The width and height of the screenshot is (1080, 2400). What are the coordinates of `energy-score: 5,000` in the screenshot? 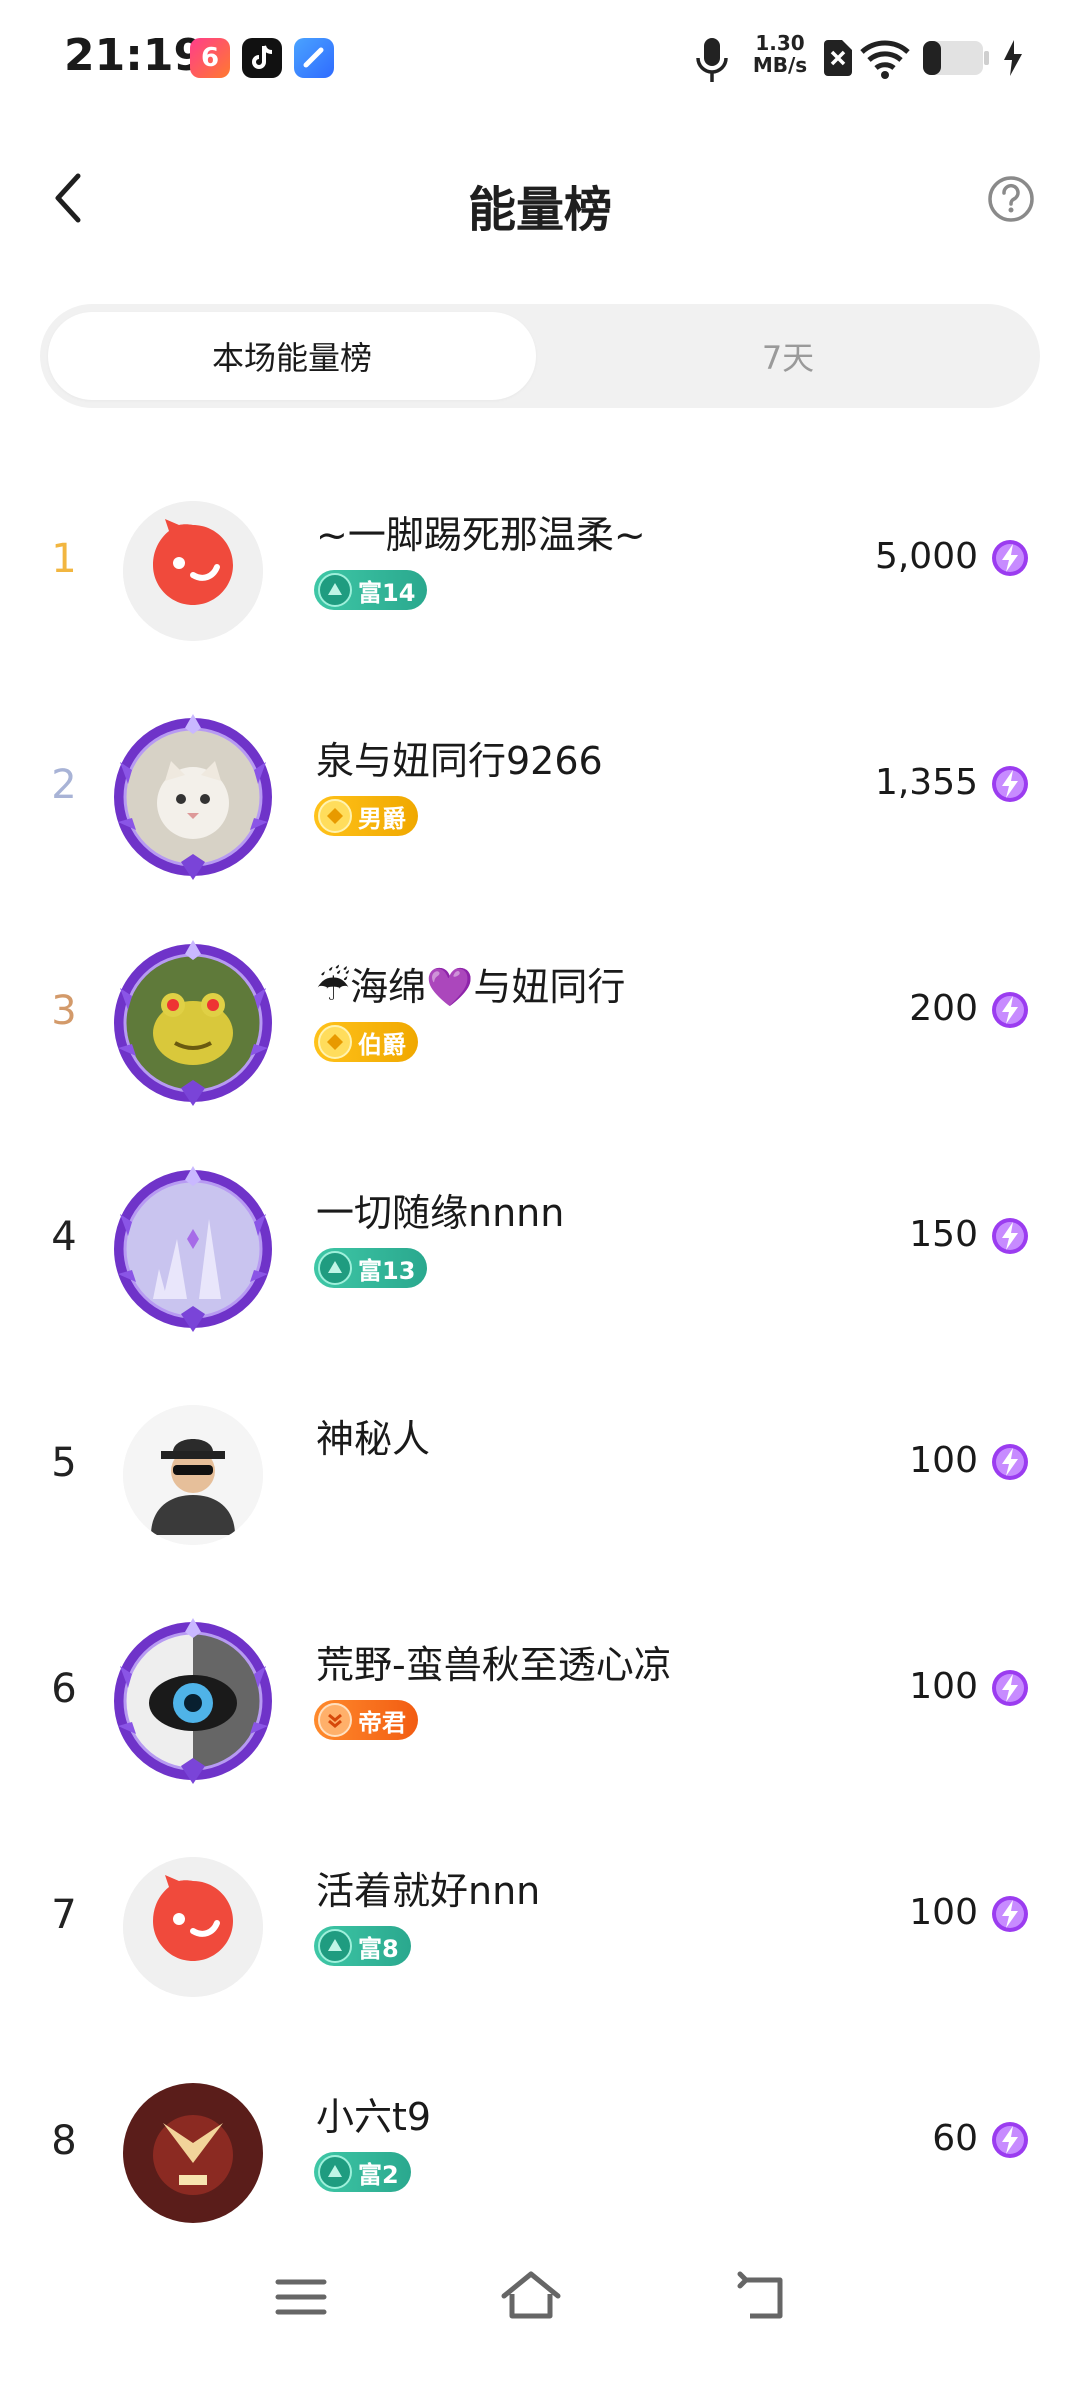 It's located at (926, 556).